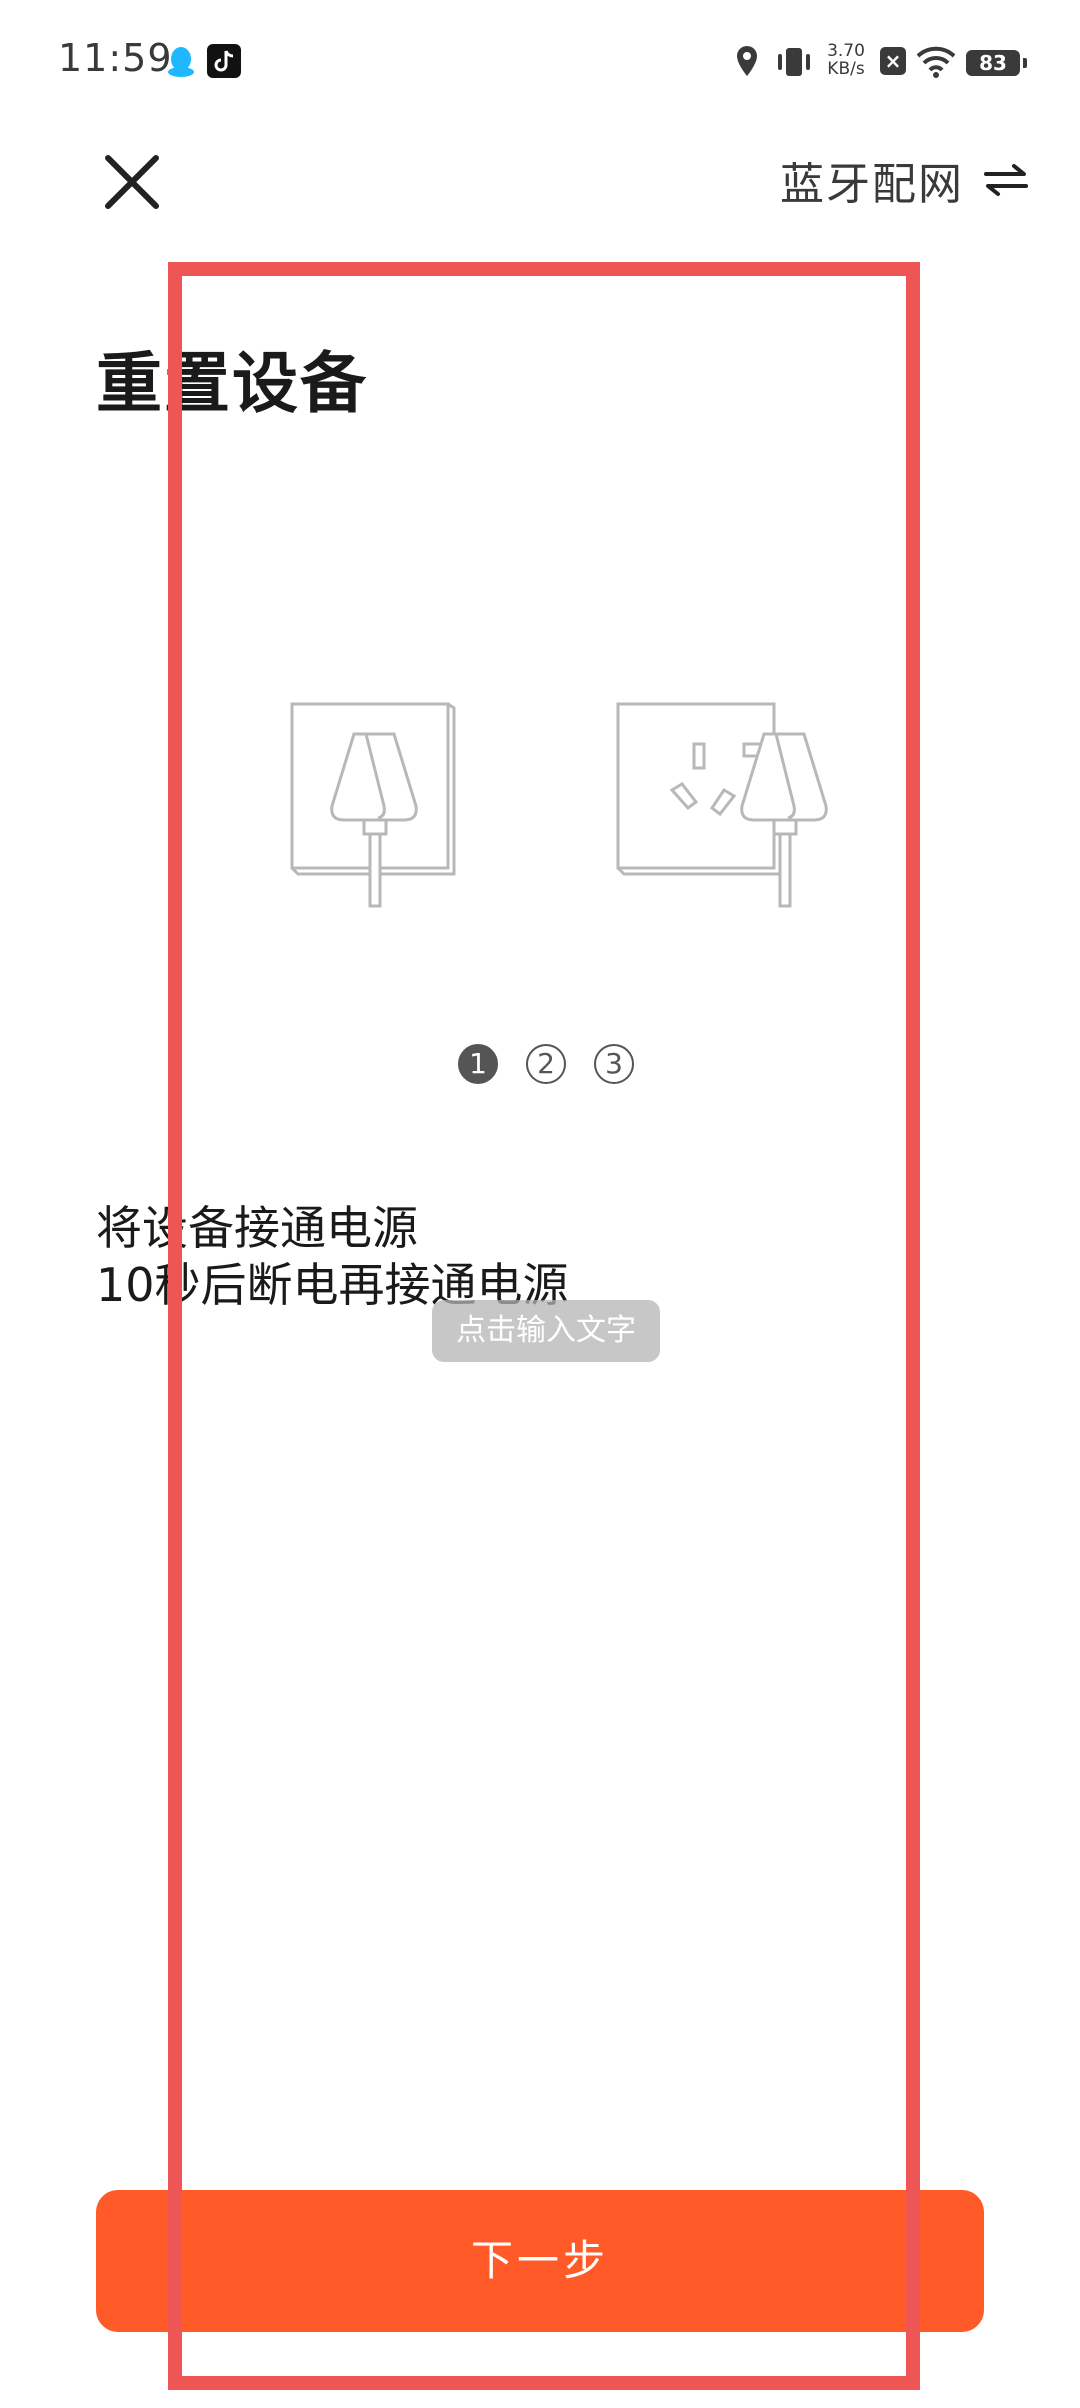  I want to click on net-speed: 3.70 KB/s, so click(846, 60).